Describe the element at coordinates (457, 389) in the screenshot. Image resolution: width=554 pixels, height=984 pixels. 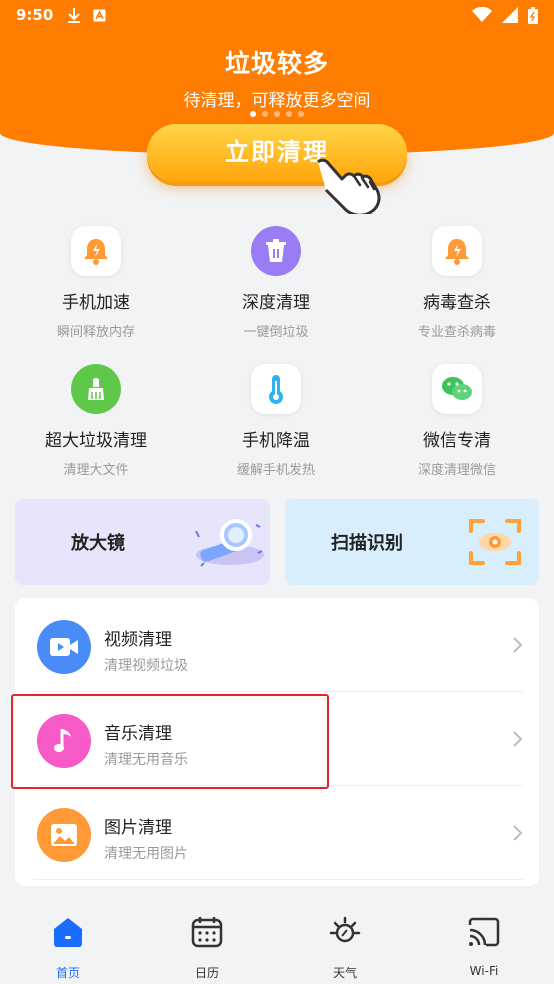
I see `wechat-icon` at that location.